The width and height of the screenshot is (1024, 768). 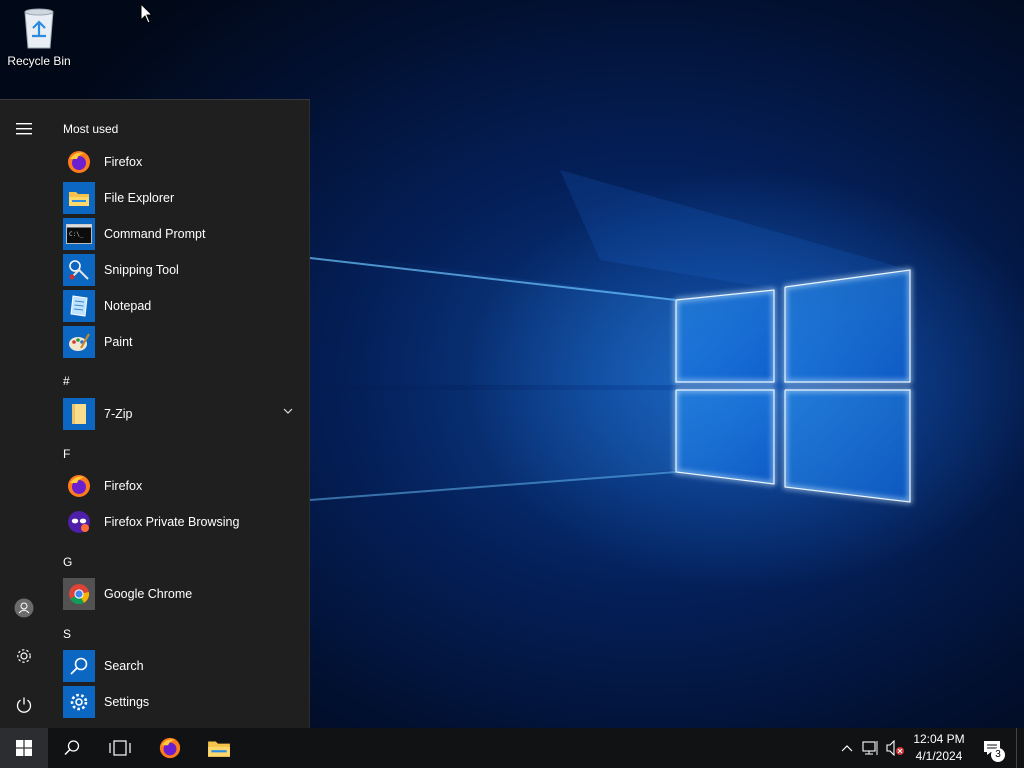 I want to click on windows-logo-icon, so click(x=24, y=748).